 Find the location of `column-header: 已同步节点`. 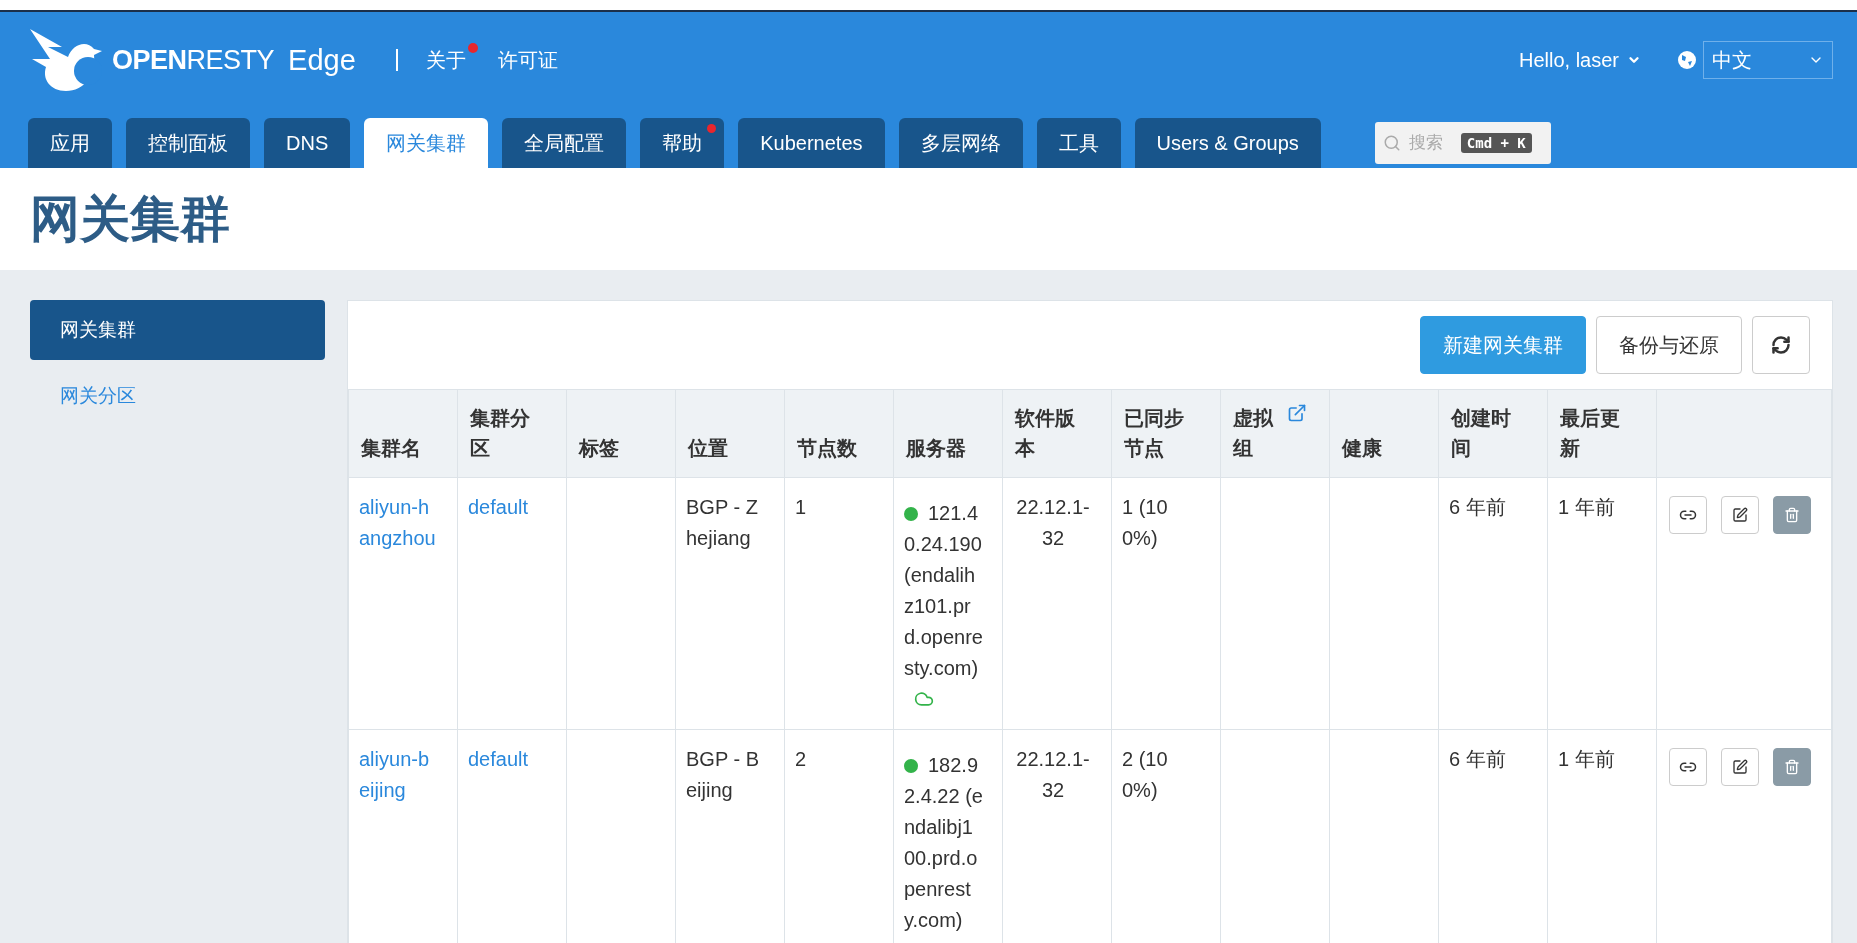

column-header: 已同步节点 is located at coordinates (1166, 433).